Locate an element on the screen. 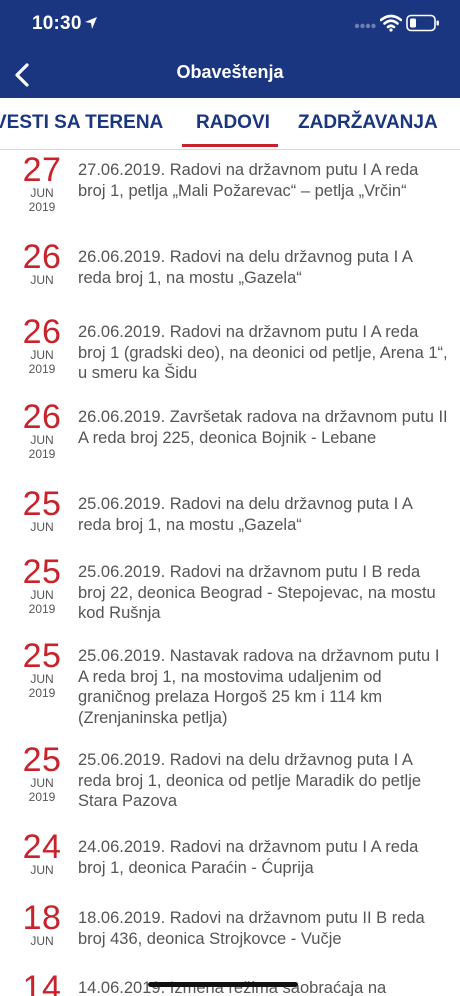 The width and height of the screenshot is (460, 996). notice-date: 14 is located at coordinates (42, 982).